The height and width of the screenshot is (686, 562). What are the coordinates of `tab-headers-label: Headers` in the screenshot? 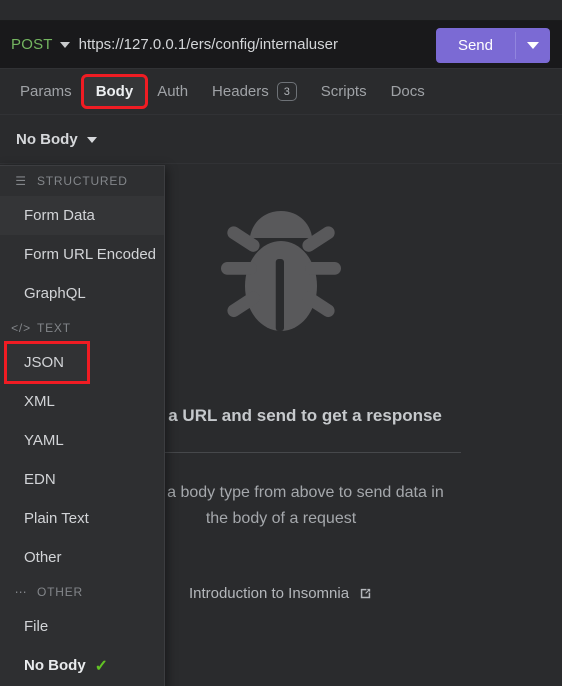 It's located at (240, 91).